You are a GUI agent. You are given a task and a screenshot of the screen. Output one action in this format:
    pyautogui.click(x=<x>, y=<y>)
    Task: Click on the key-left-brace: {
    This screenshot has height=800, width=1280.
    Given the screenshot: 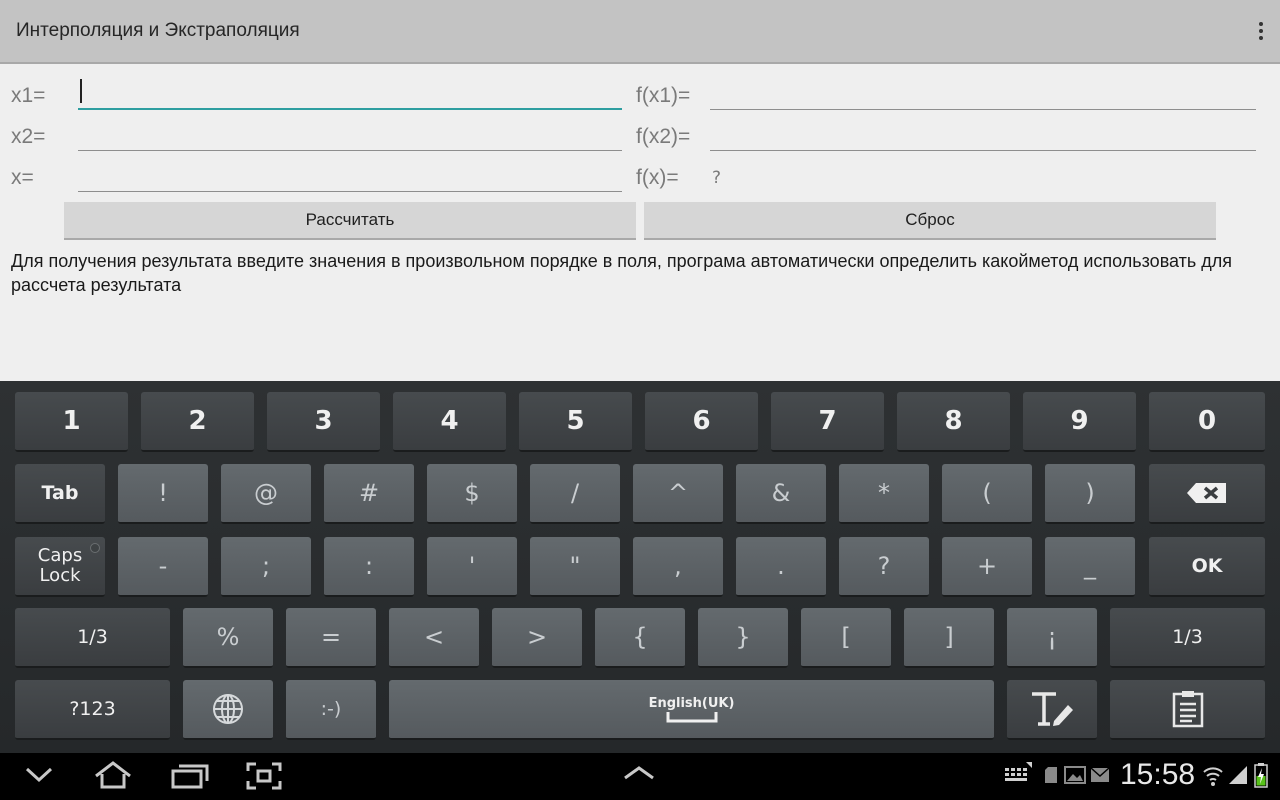 What is the action you would take?
    pyautogui.click(x=640, y=638)
    